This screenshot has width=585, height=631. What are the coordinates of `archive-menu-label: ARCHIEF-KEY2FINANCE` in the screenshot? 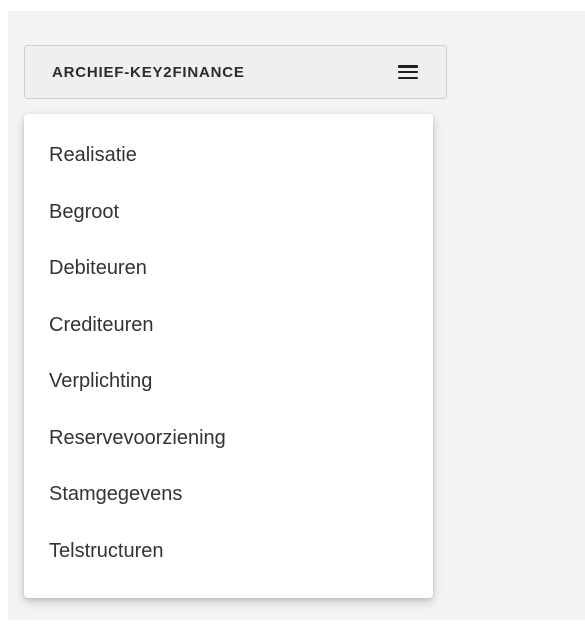 It's located at (148, 72).